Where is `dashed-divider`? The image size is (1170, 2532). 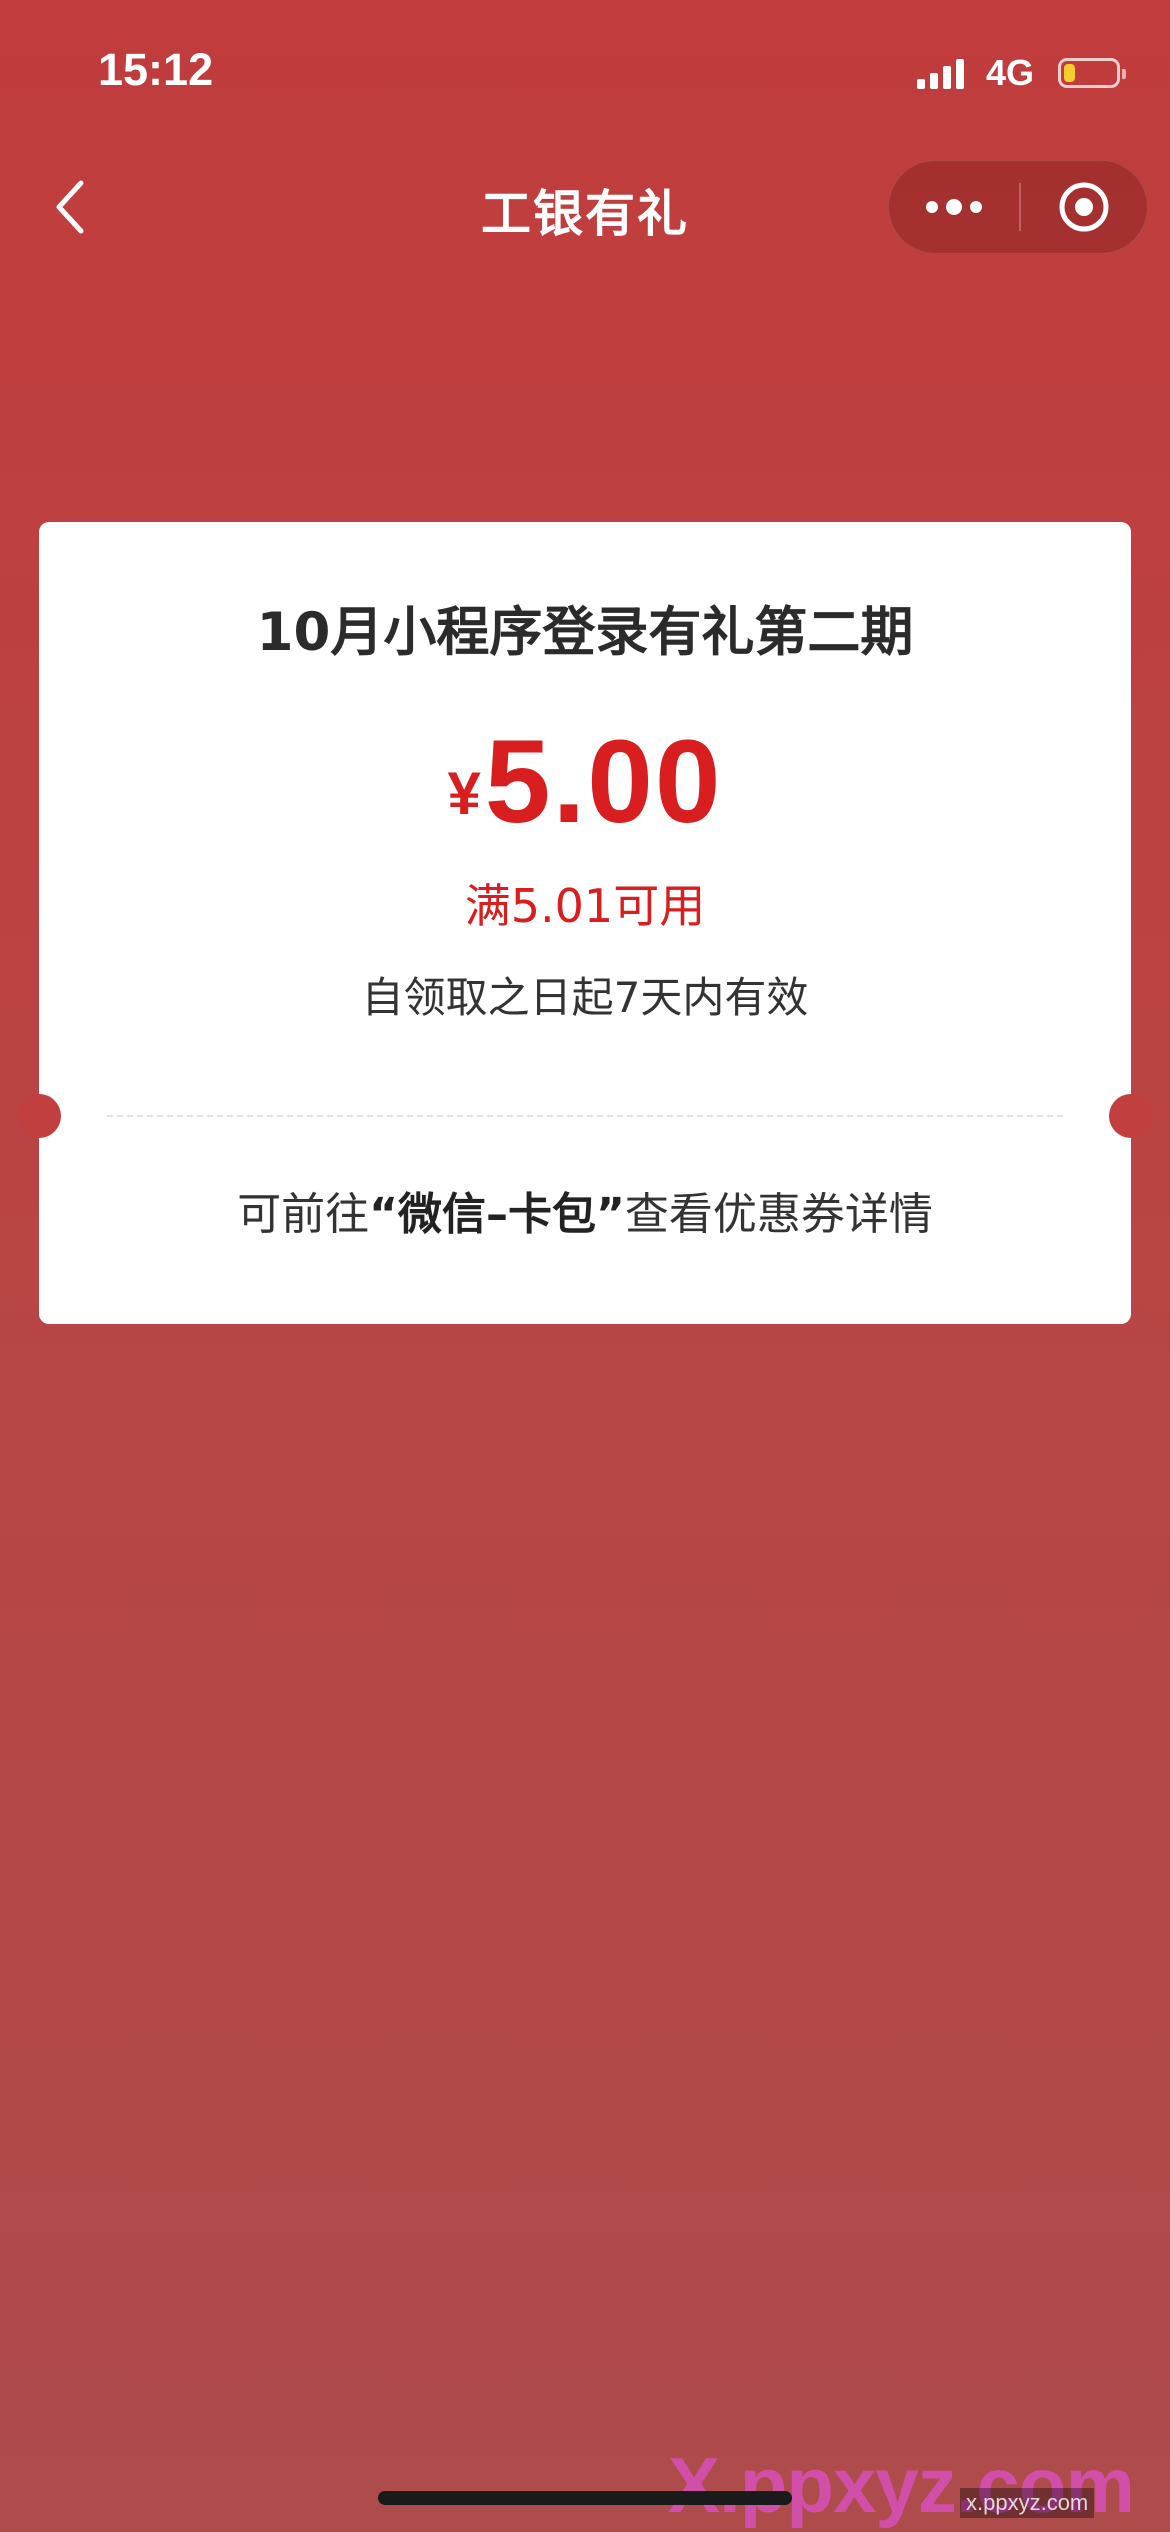
dashed-divider is located at coordinates (585, 1116).